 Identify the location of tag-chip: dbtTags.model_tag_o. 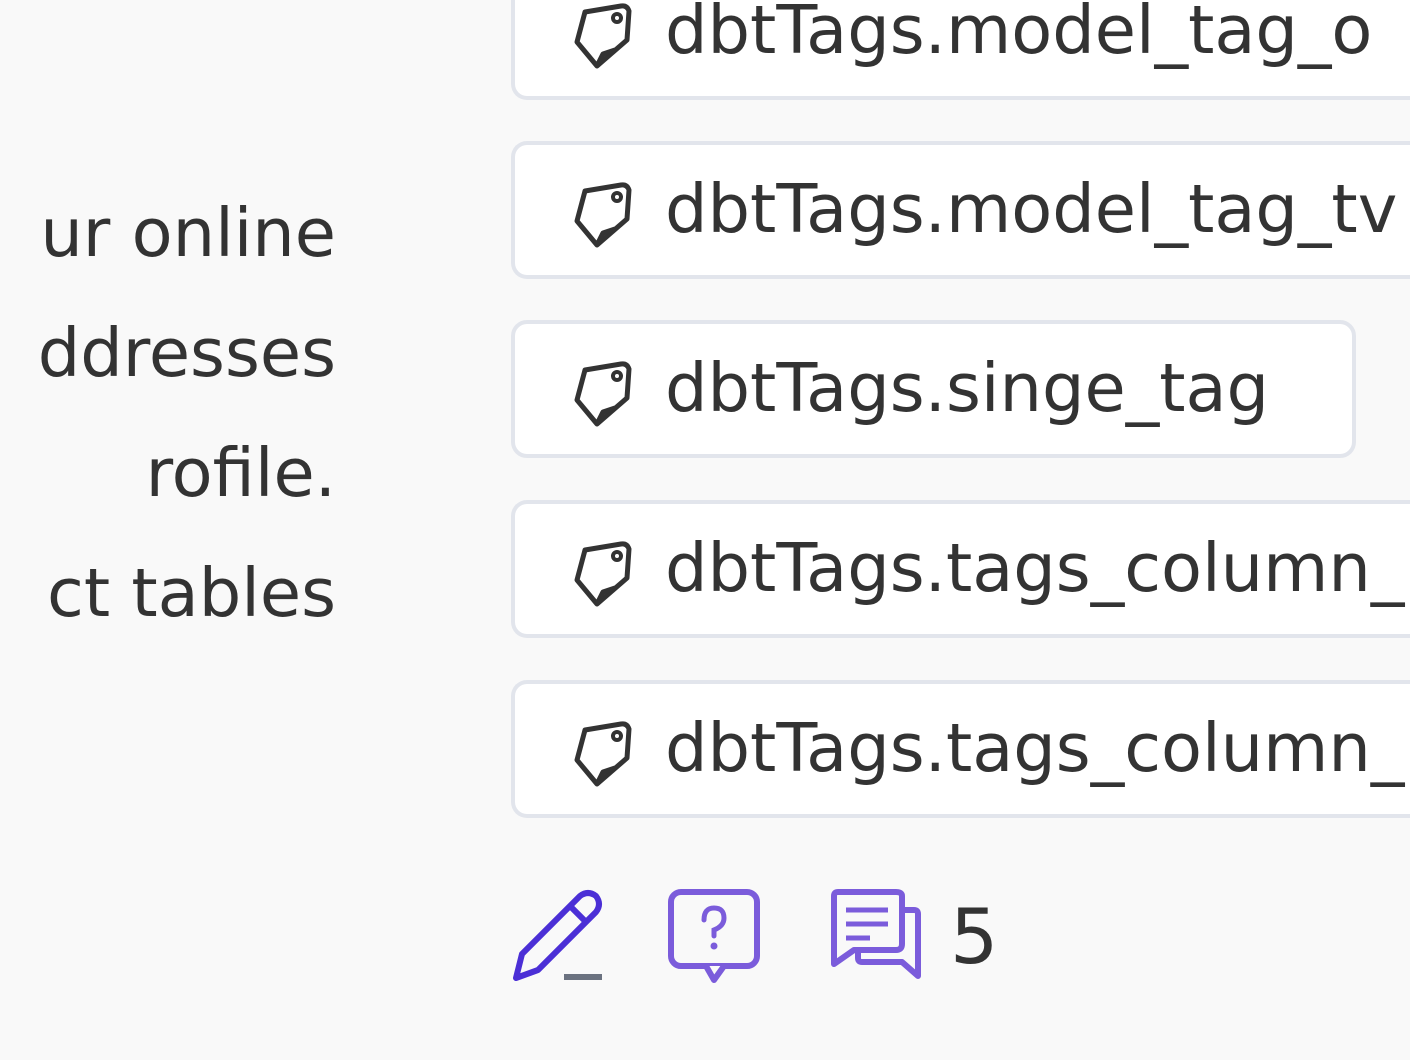
(960, 50).